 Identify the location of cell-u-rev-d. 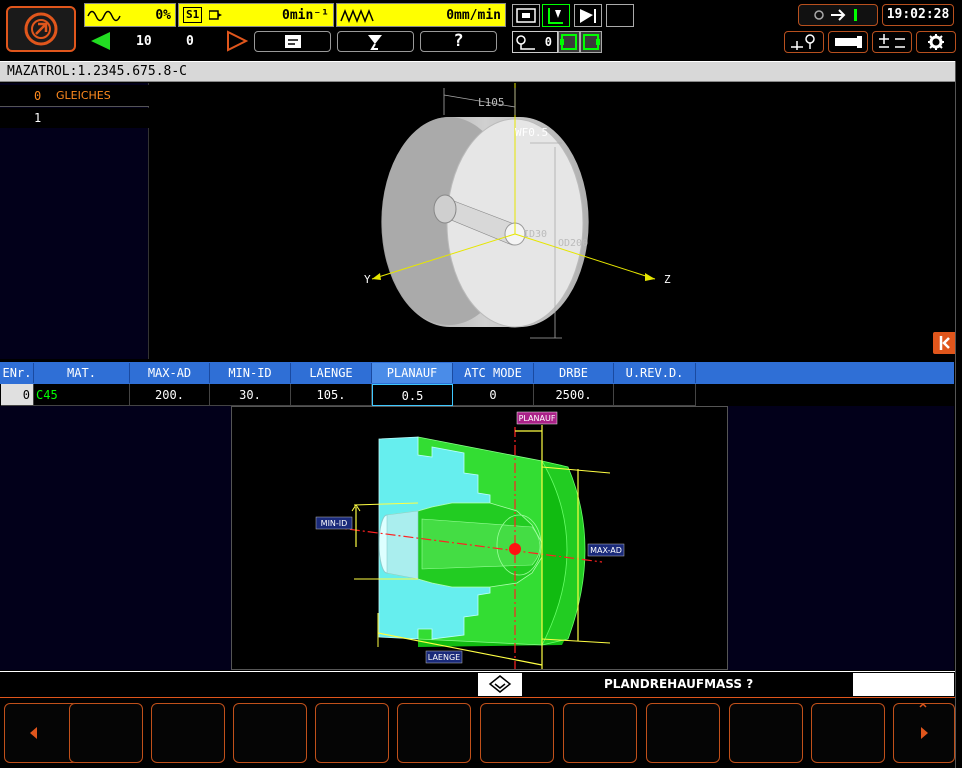
(655, 395).